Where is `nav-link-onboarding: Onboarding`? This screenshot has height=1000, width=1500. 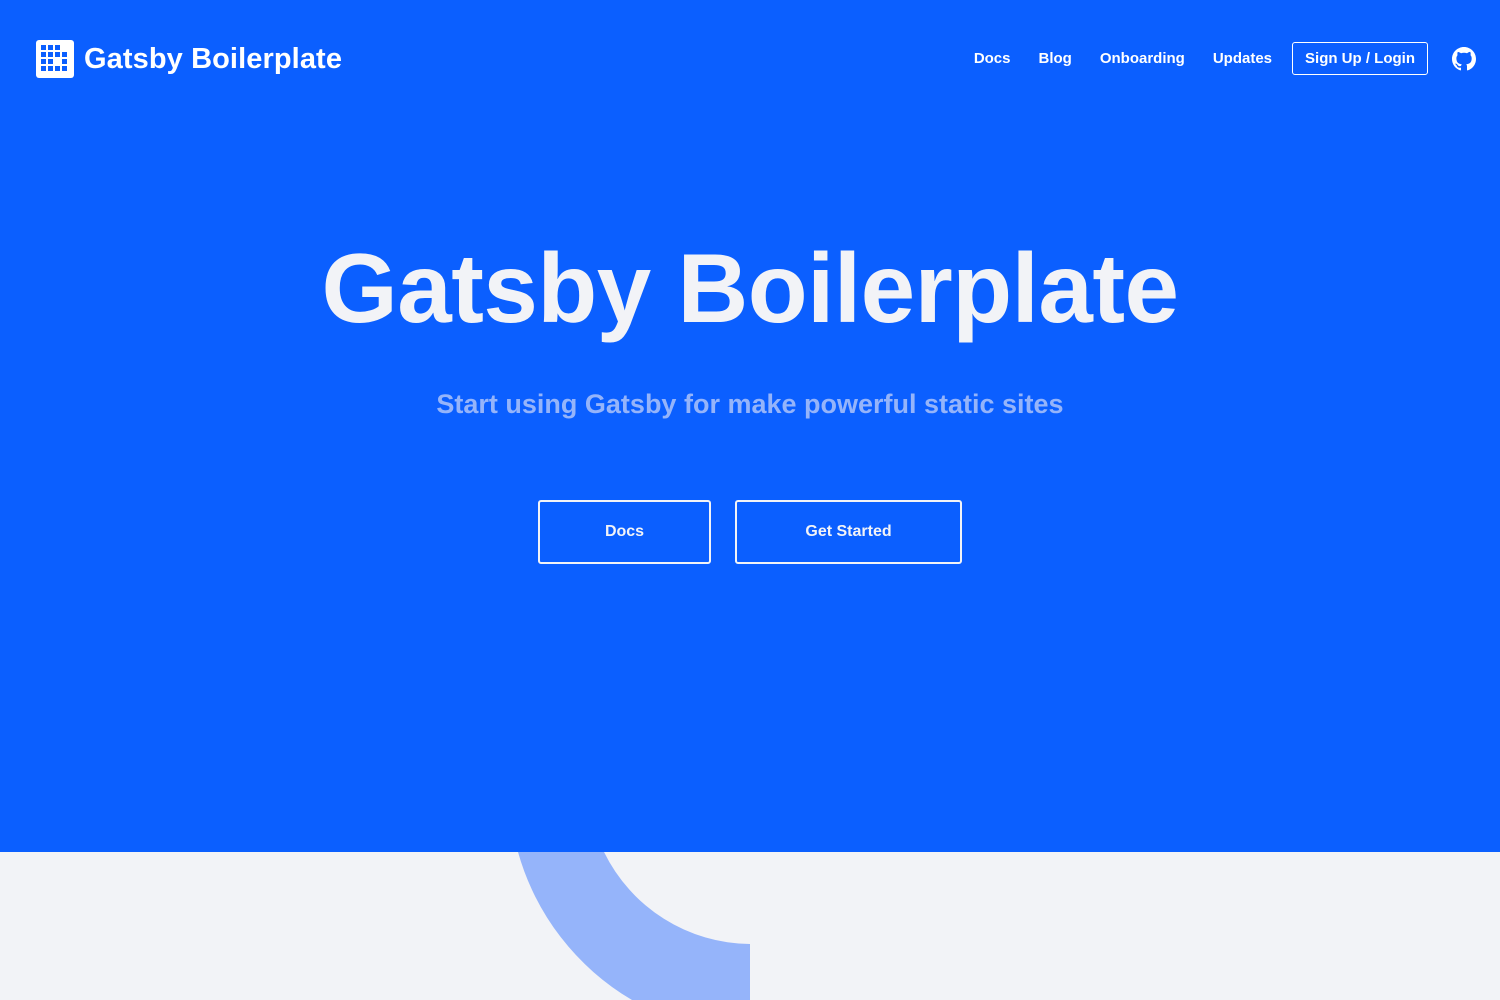
nav-link-onboarding: Onboarding is located at coordinates (1142, 58).